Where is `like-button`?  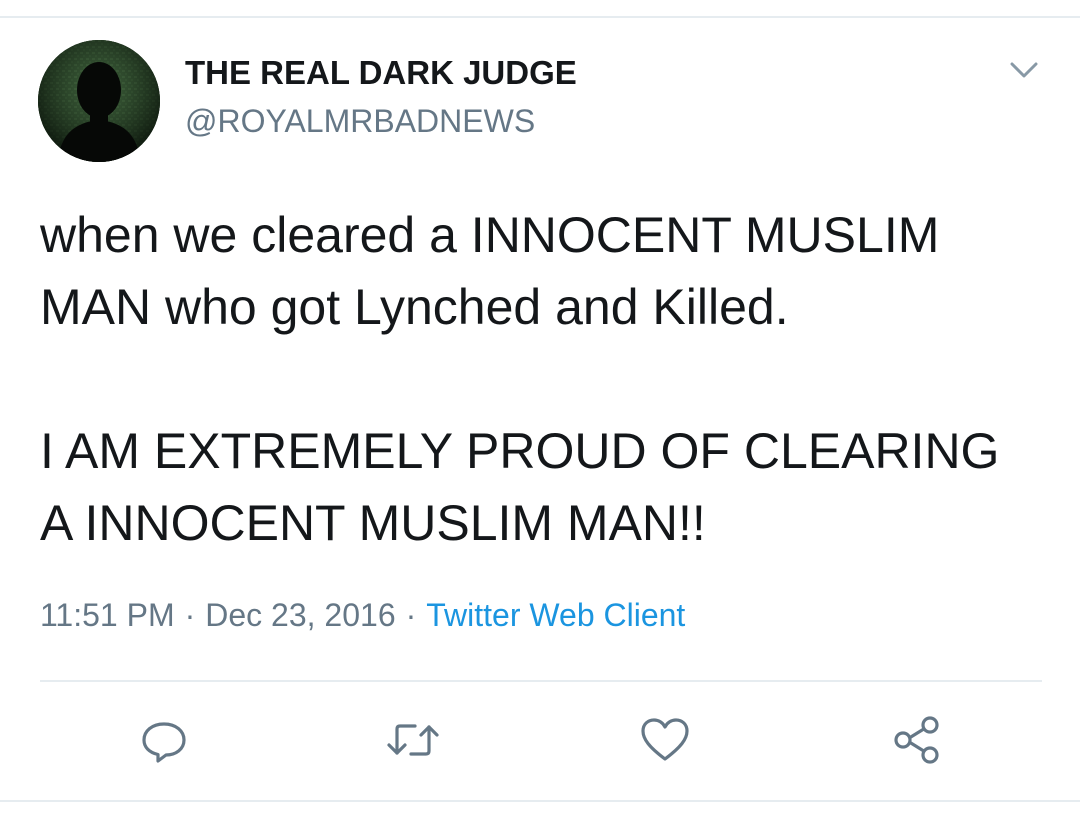
like-button is located at coordinates (665, 740).